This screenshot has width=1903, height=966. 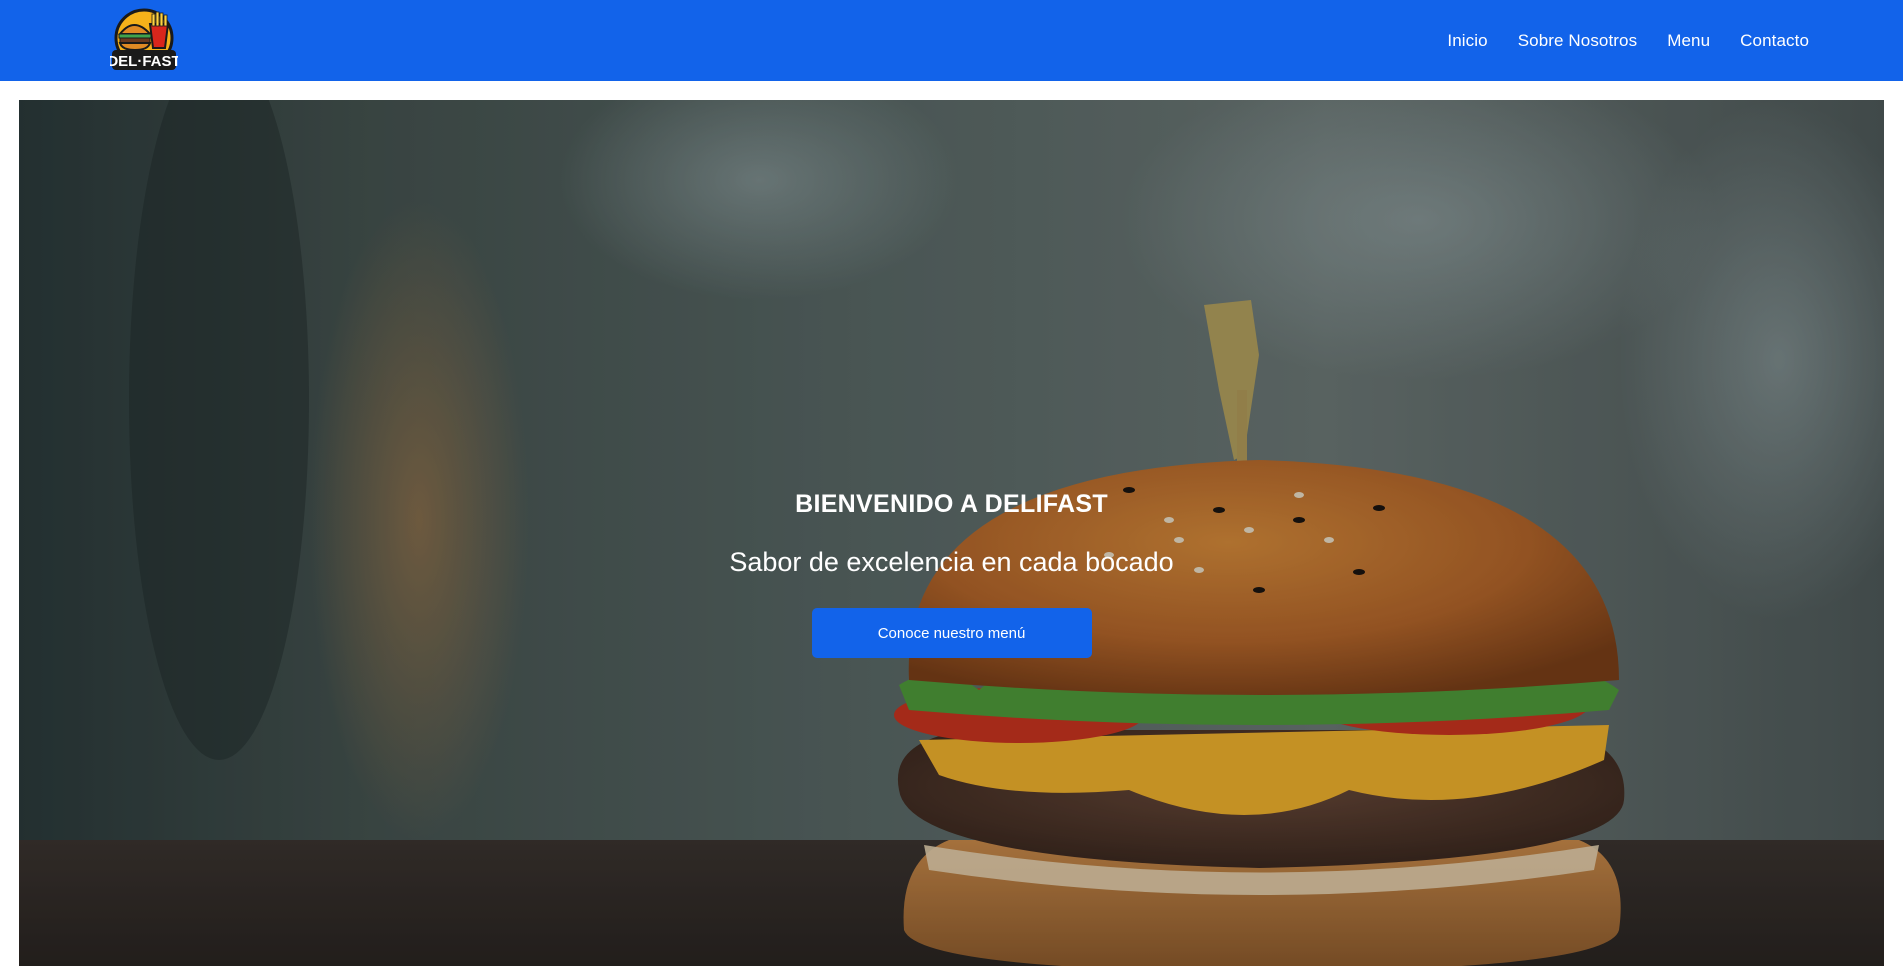 I want to click on main-nav: Inicio Sobre Nosotros Menu Contacto, so click(x=1628, y=40).